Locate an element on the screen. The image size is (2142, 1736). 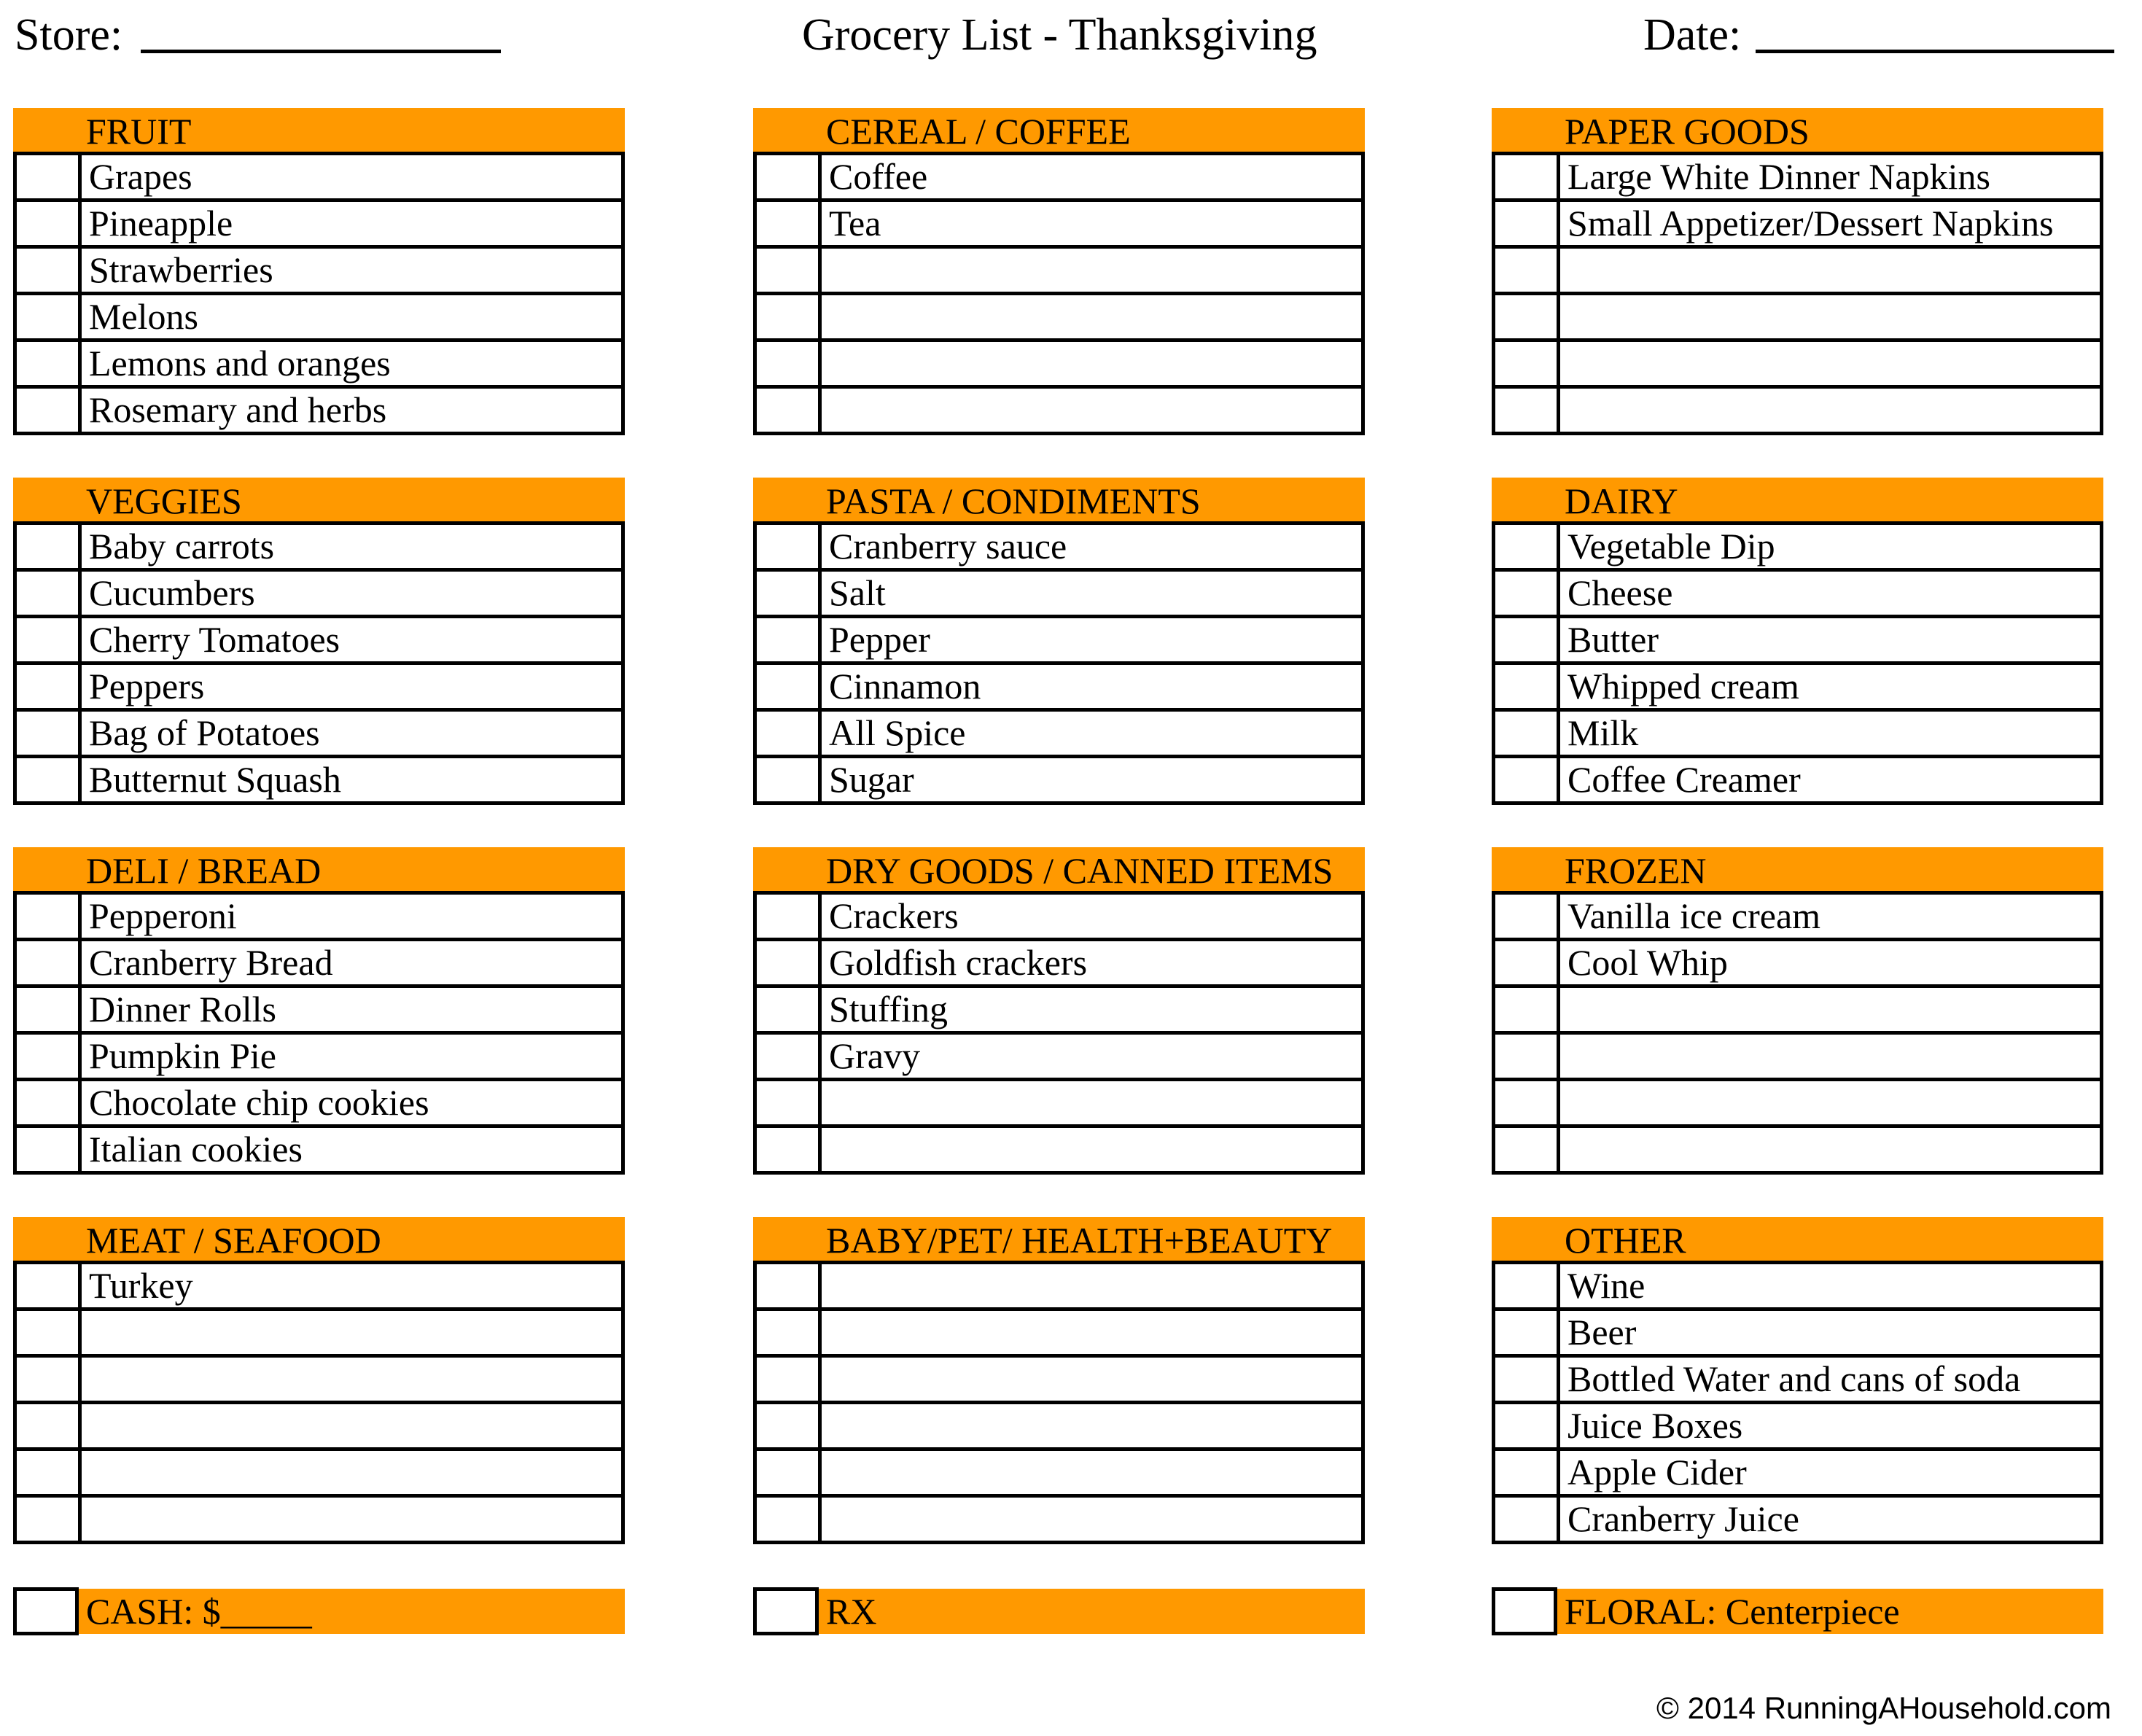
item-text: Grapes is located at coordinates (351, 176).